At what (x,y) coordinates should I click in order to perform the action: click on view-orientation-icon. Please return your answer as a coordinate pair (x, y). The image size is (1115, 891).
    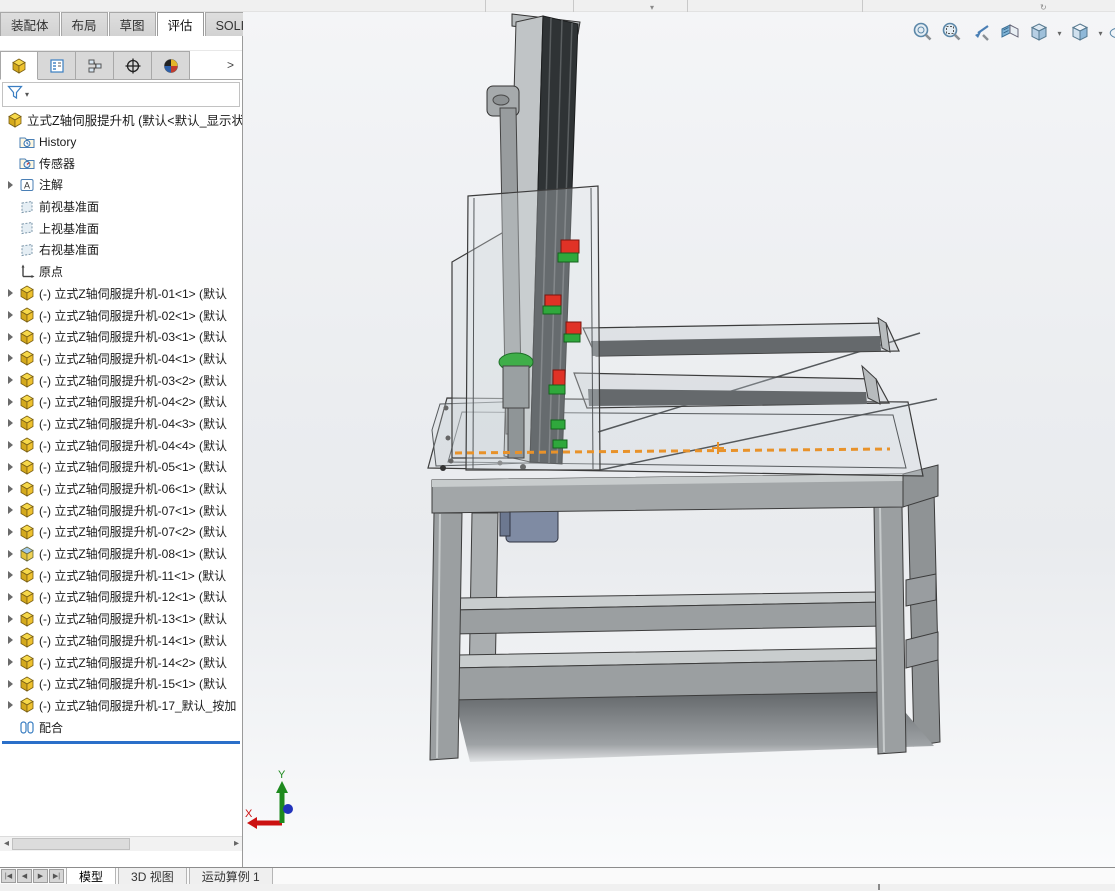
    Looking at the image, I should click on (1039, 33).